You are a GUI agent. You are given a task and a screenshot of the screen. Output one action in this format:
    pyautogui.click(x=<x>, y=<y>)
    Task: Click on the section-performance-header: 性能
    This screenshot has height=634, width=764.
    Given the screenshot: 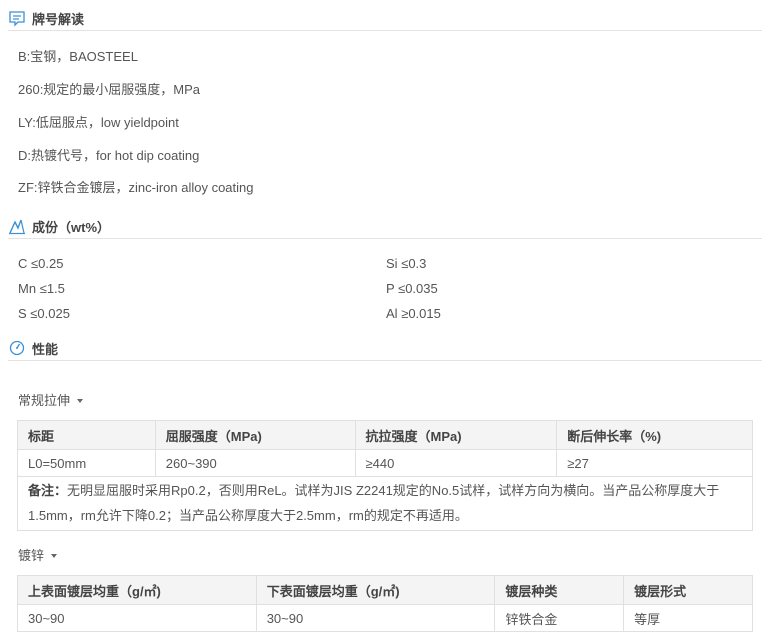 What is the action you would take?
    pyautogui.click(x=385, y=348)
    